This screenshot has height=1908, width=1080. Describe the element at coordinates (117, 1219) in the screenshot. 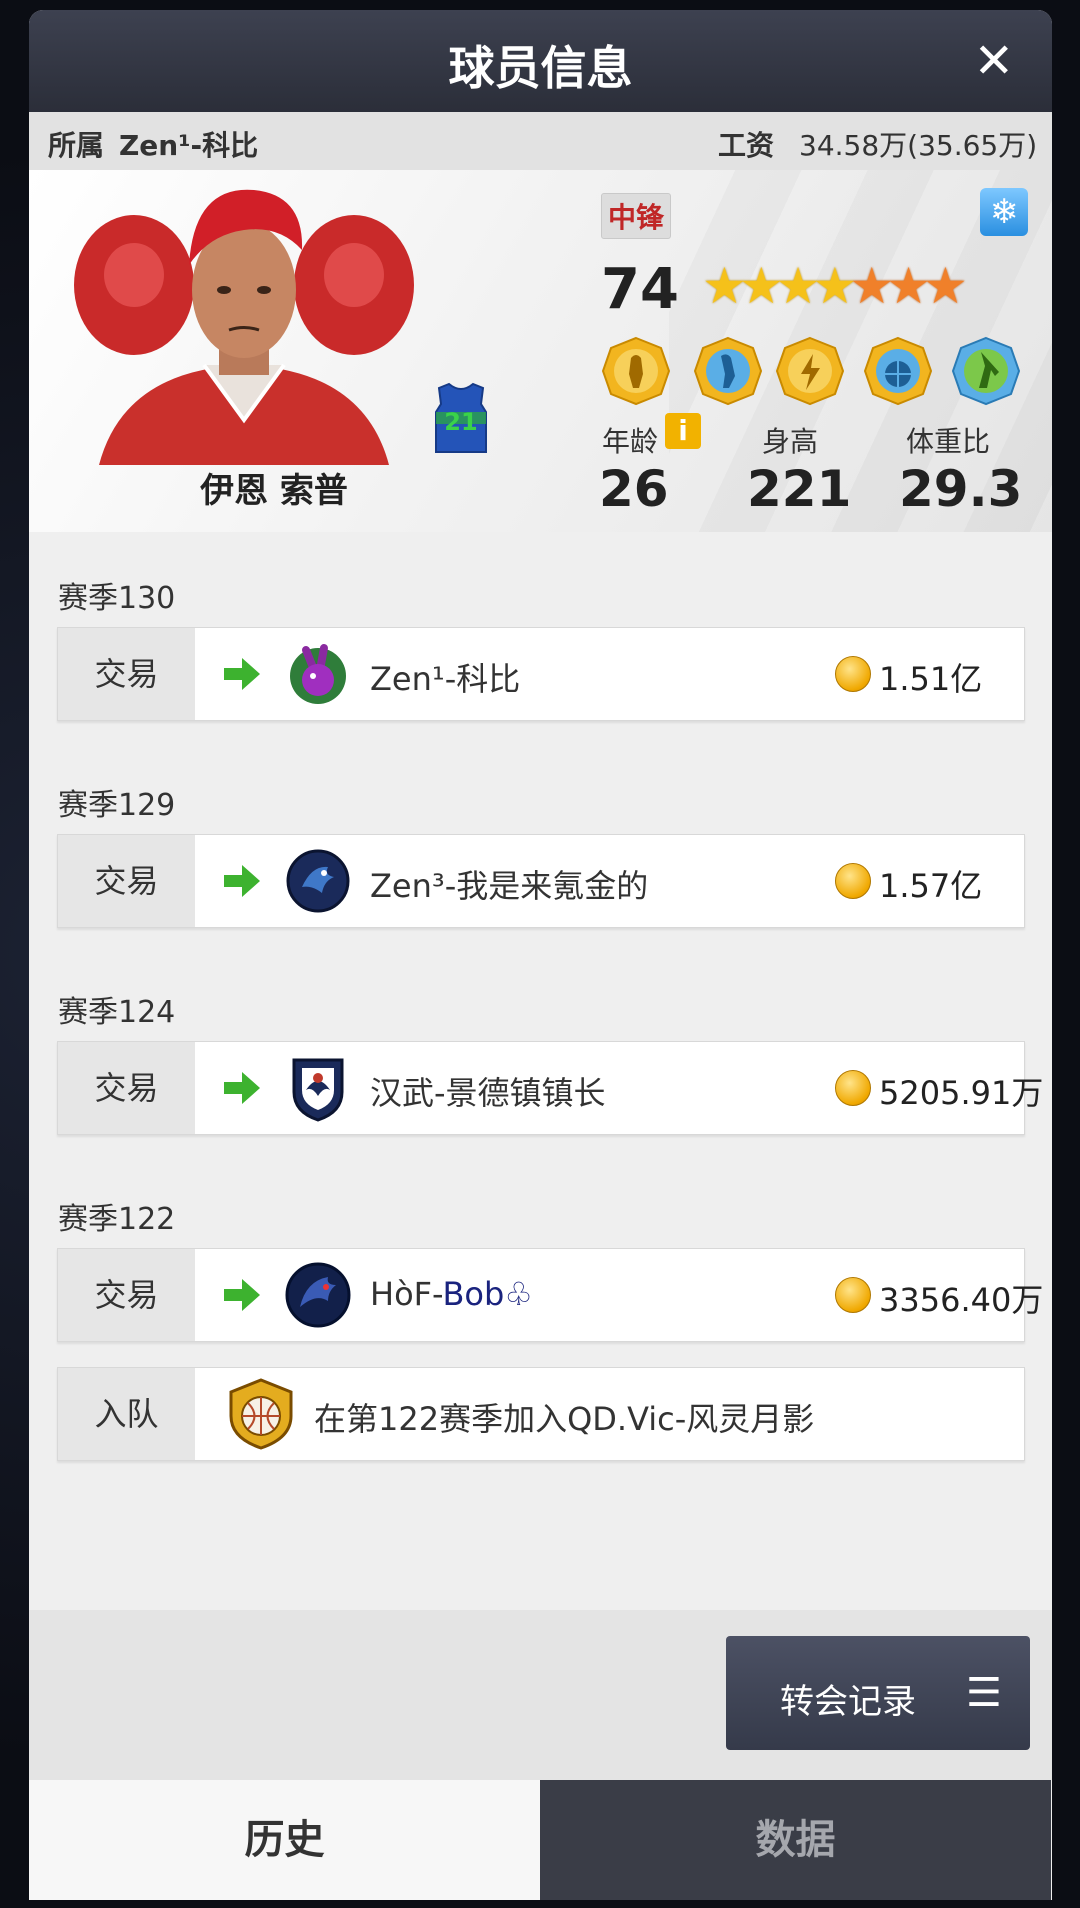

I see `season-heading: 赛季122` at that location.